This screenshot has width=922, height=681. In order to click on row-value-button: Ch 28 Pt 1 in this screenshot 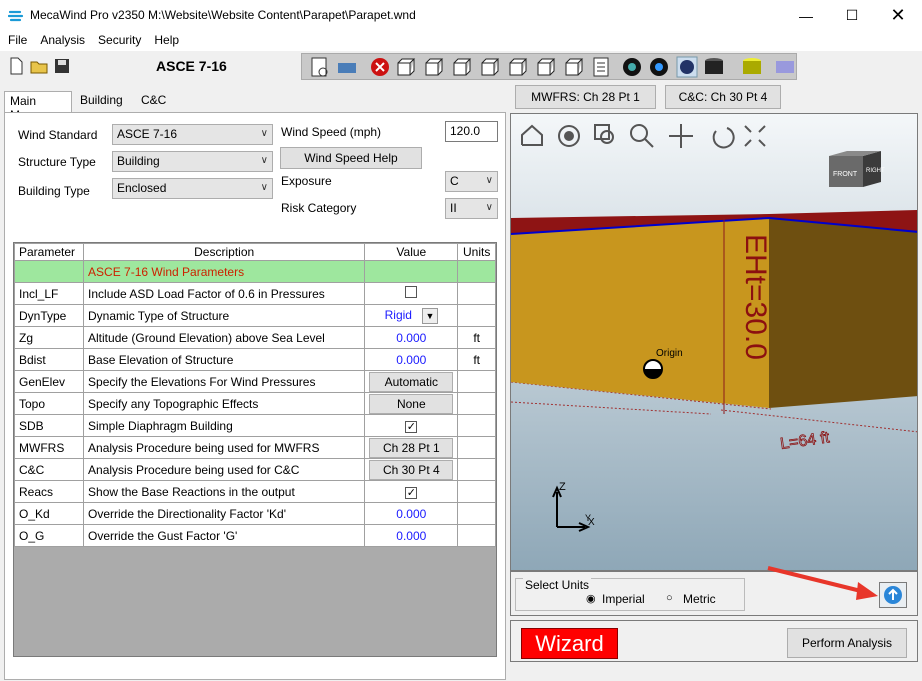, I will do `click(411, 447)`.